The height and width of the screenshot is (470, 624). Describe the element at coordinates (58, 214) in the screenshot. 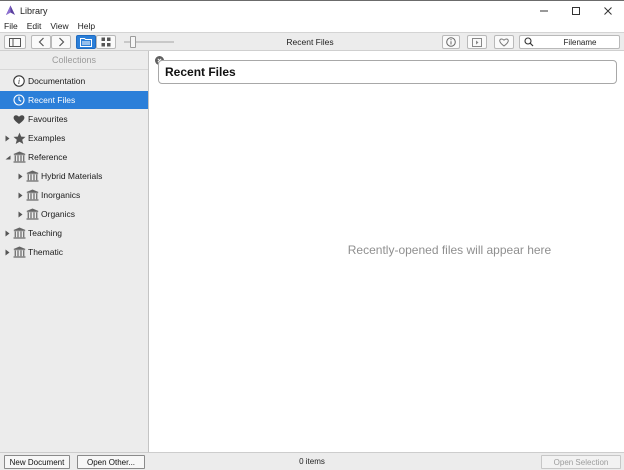

I see `sidebar-item-label: Organics` at that location.